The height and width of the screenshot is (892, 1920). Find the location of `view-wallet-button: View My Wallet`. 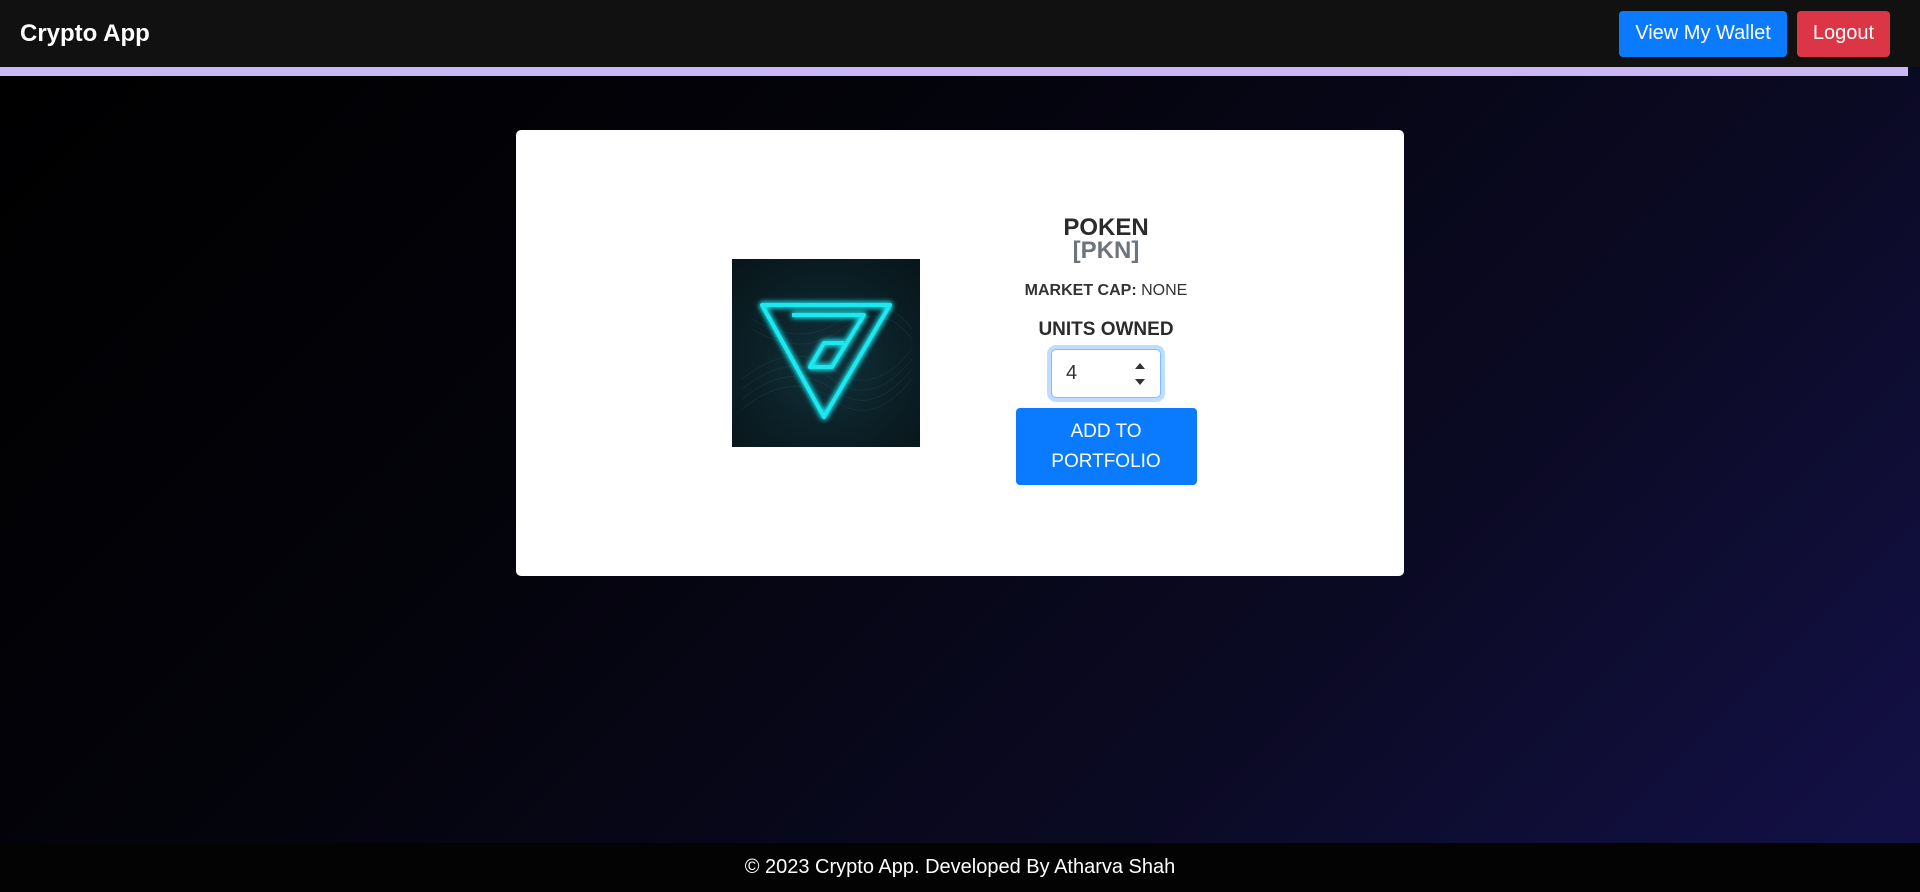

view-wallet-button: View My Wallet is located at coordinates (1703, 33).